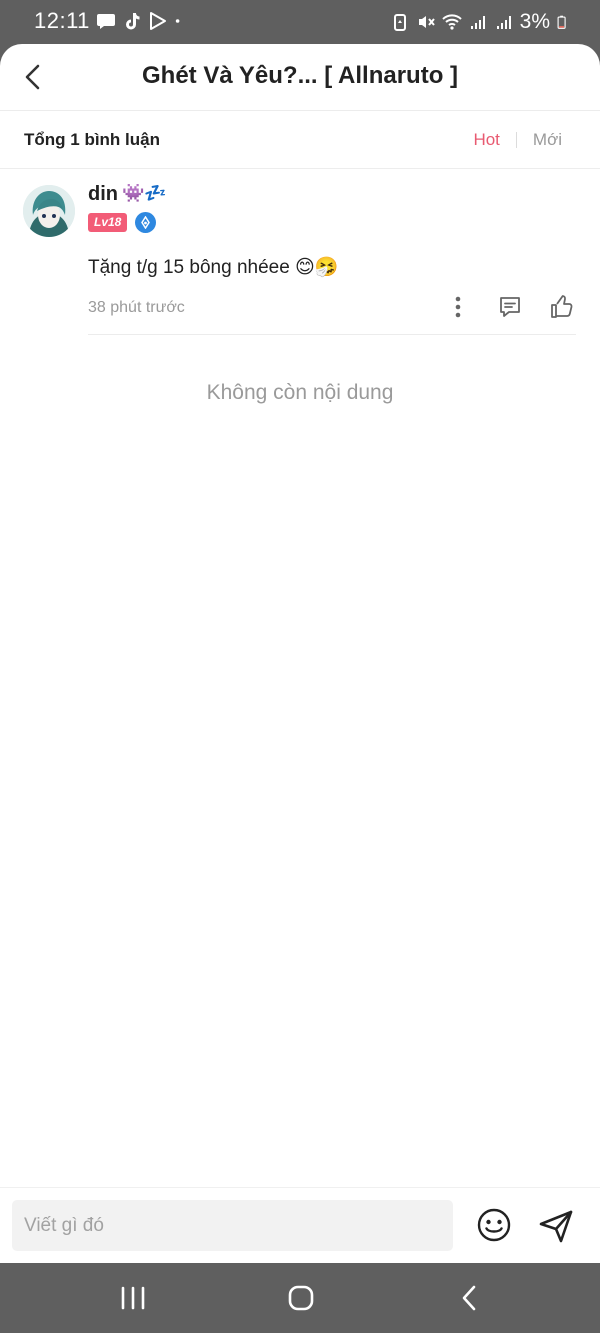  Describe the element at coordinates (158, 21) in the screenshot. I see `play-store-icon` at that location.